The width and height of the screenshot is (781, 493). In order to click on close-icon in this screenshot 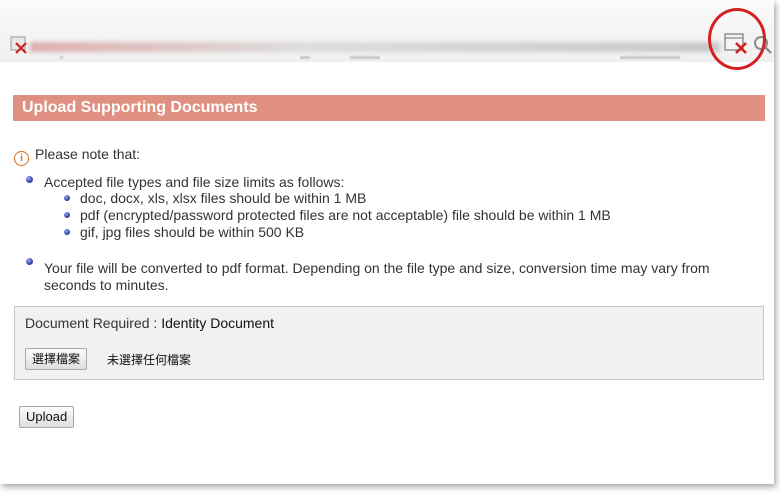, I will do `click(19, 45)`.